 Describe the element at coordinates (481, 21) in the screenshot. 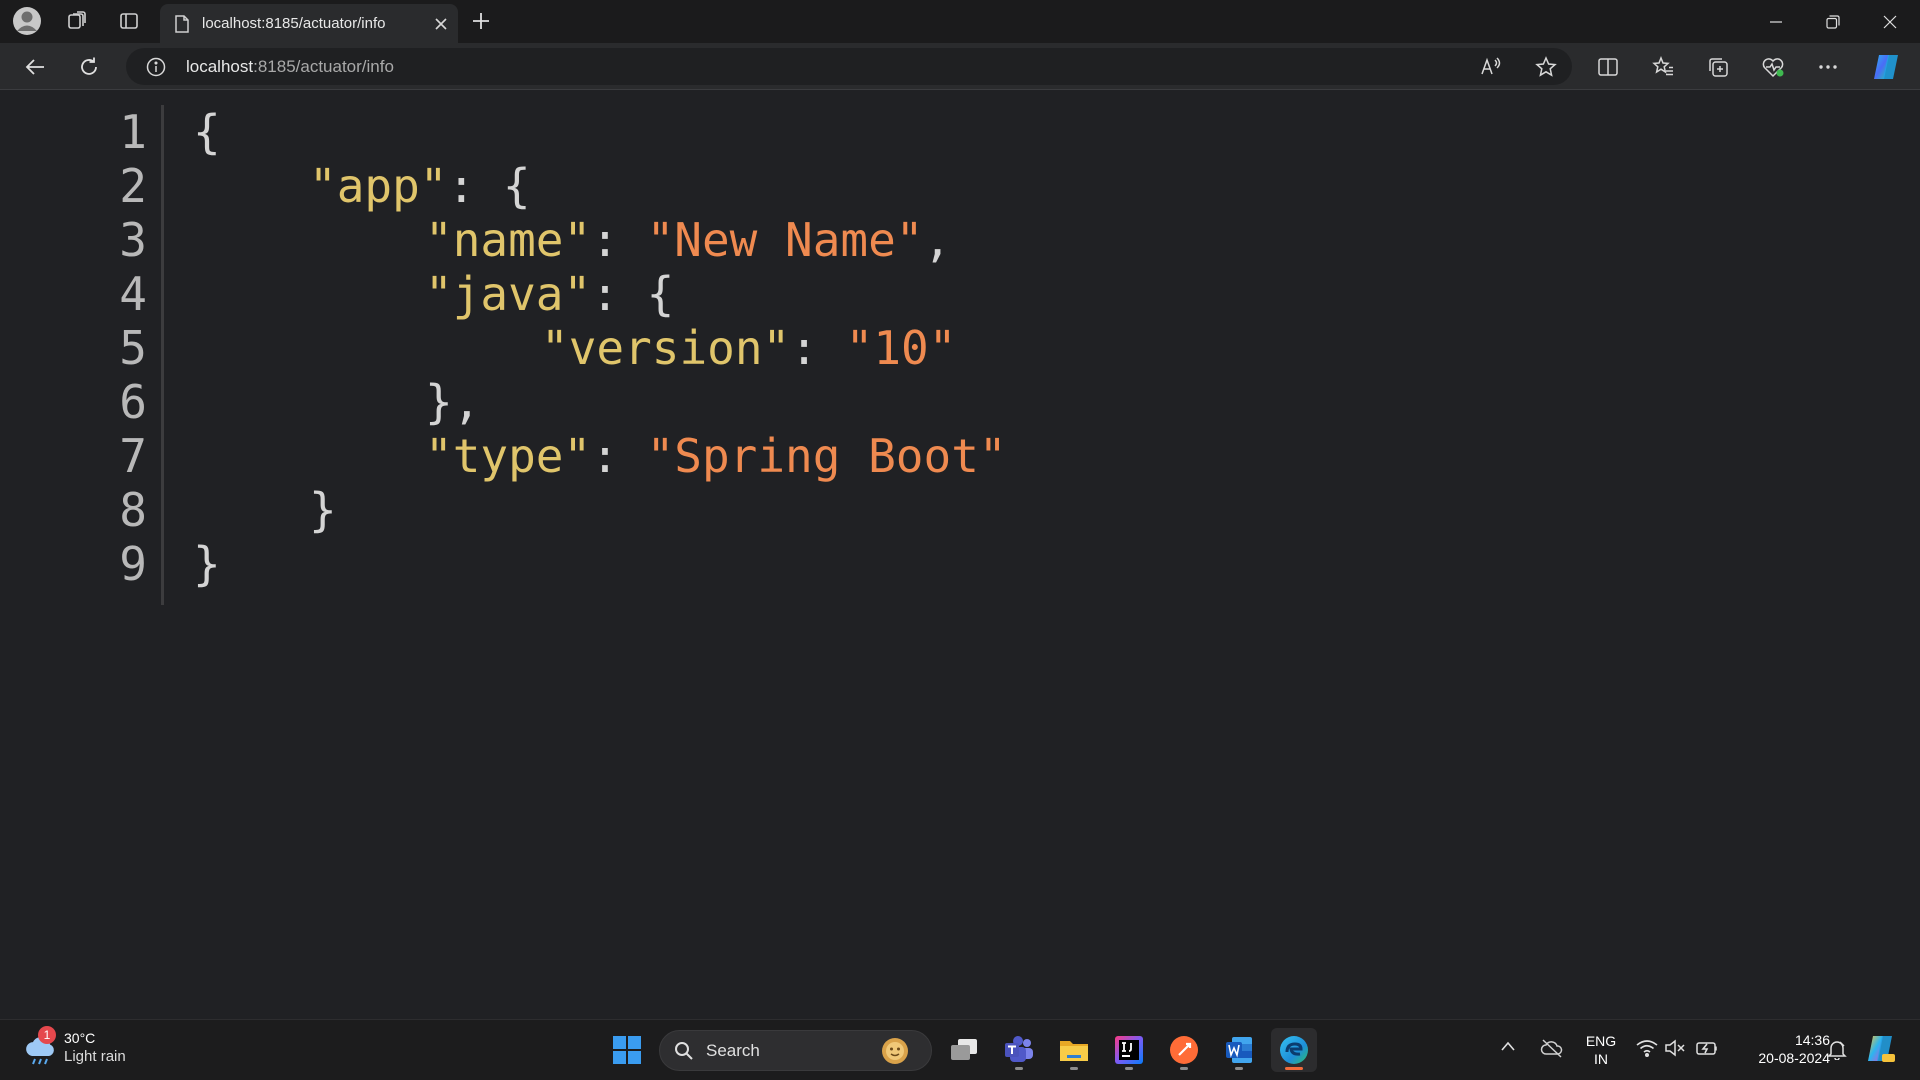

I see `new-tab-icon` at that location.